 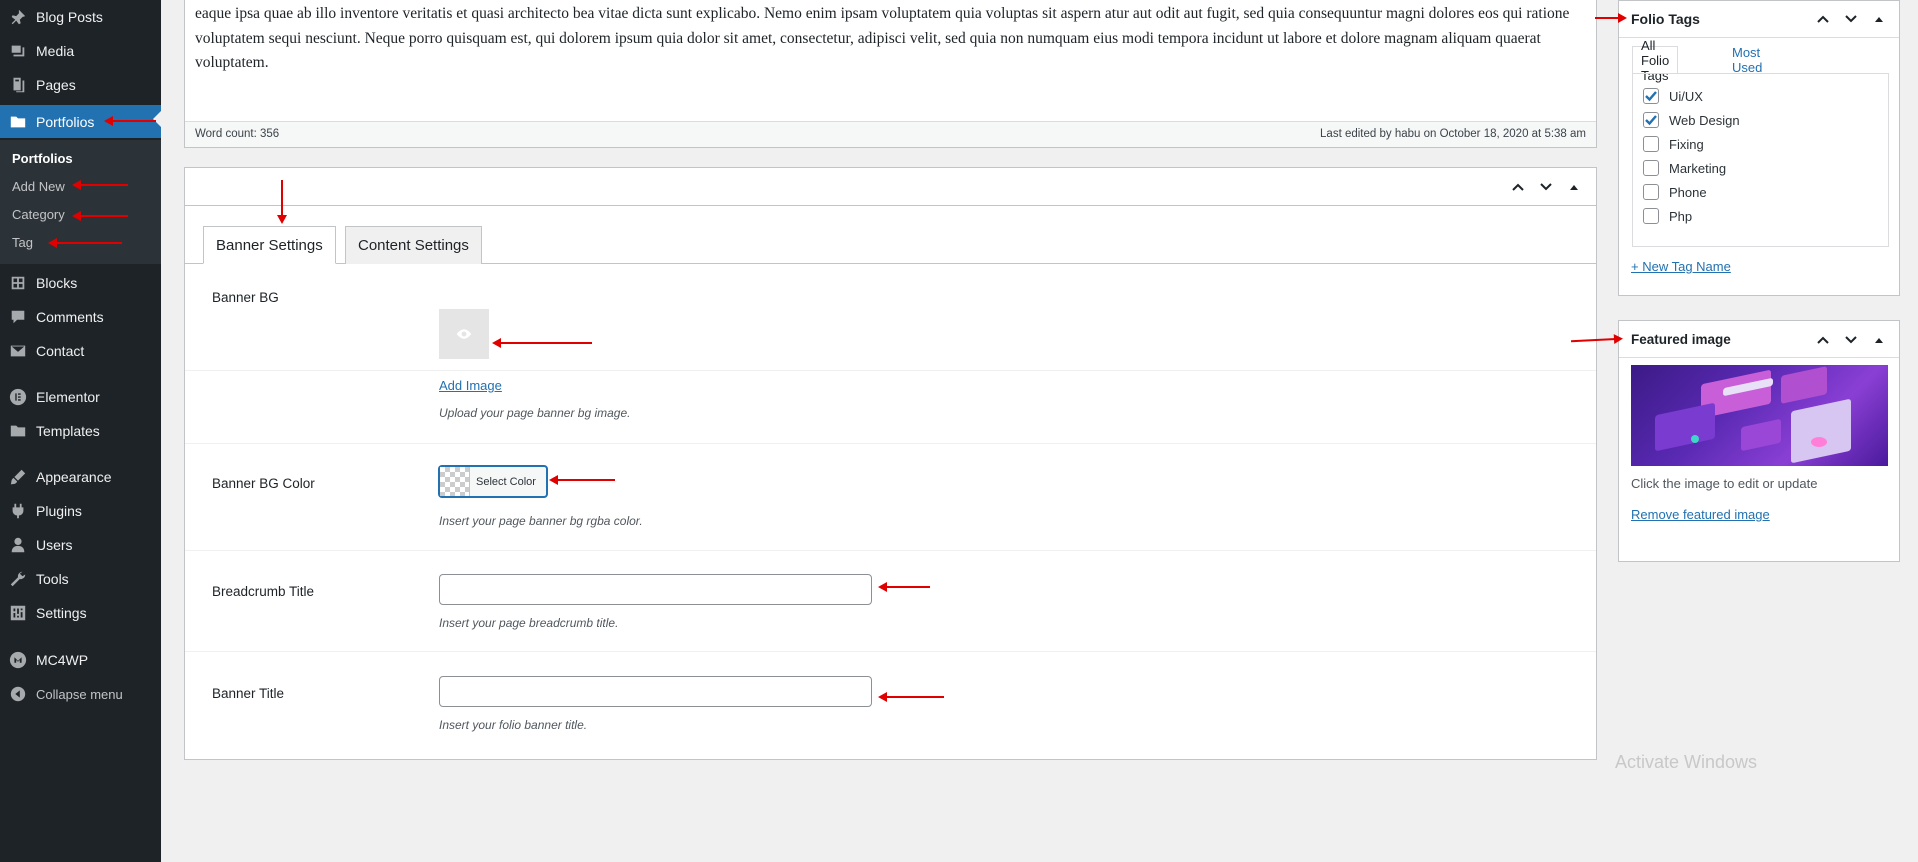 What do you see at coordinates (80, 283) in the screenshot?
I see `menu-blocks: Blocks` at bounding box center [80, 283].